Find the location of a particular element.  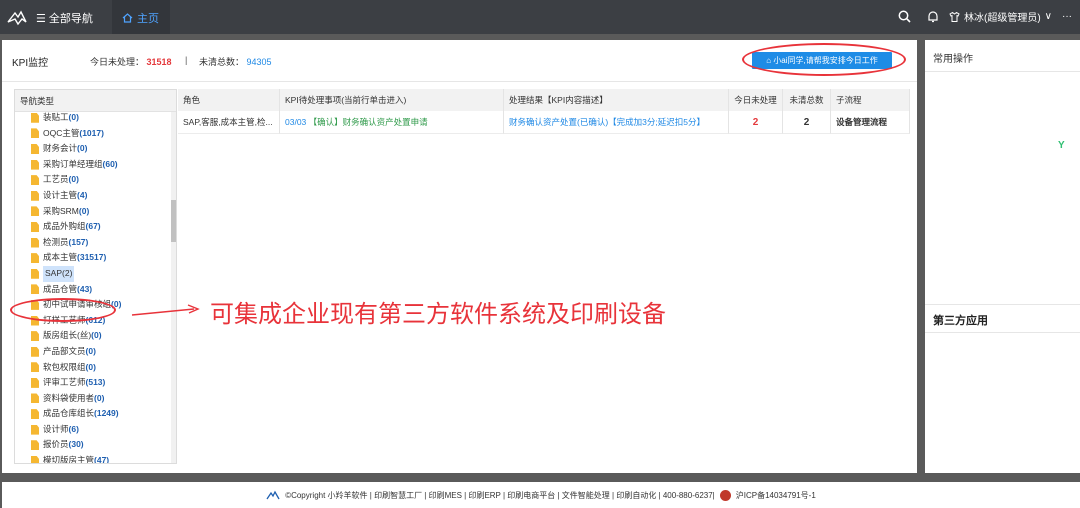

nav-home-tab: 主页 is located at coordinates (140, 18).